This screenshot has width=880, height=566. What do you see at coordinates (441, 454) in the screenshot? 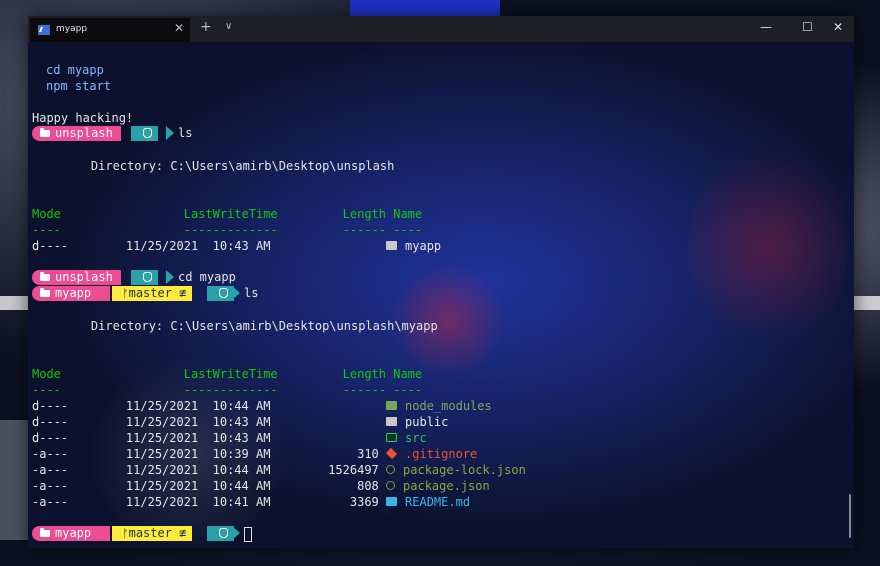
I see `file-name: .gitignore` at bounding box center [441, 454].